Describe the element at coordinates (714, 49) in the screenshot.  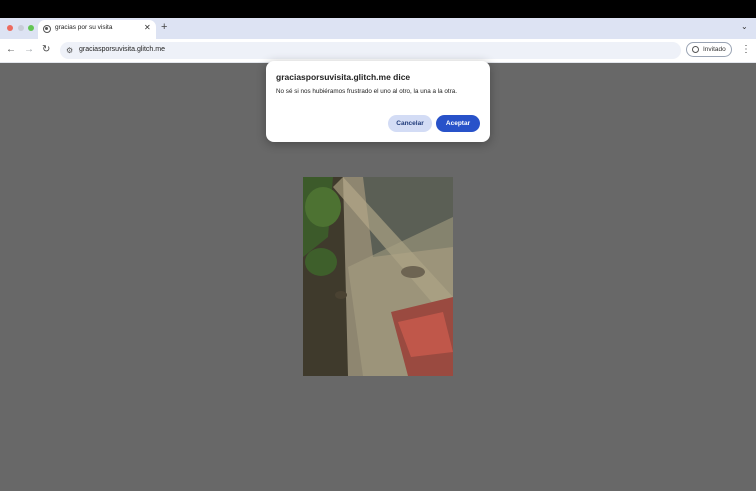
I see `profile-label: Invitado` at that location.